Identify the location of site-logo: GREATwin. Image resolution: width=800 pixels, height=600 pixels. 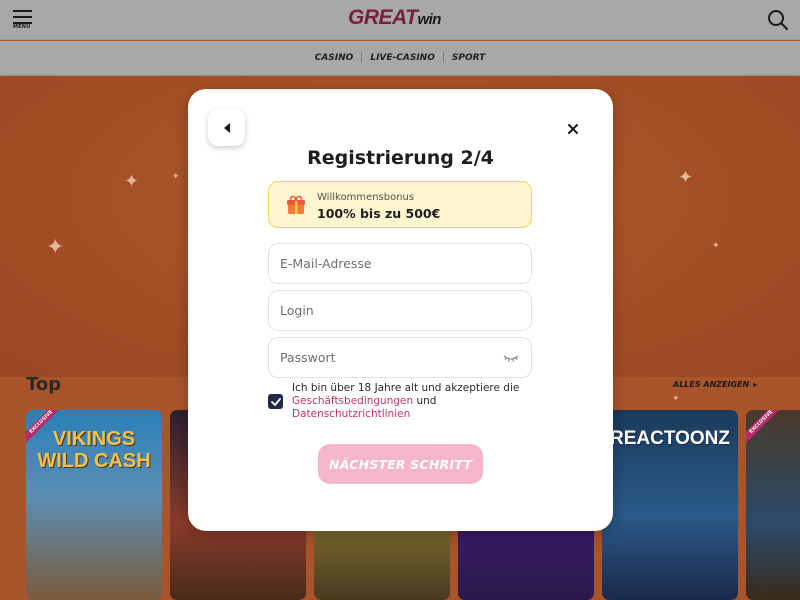
(394, 18).